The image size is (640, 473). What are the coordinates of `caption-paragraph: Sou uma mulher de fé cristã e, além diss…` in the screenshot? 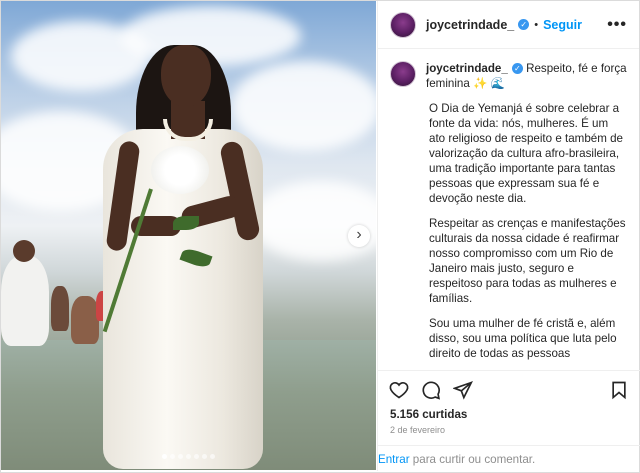 It's located at (524, 340).